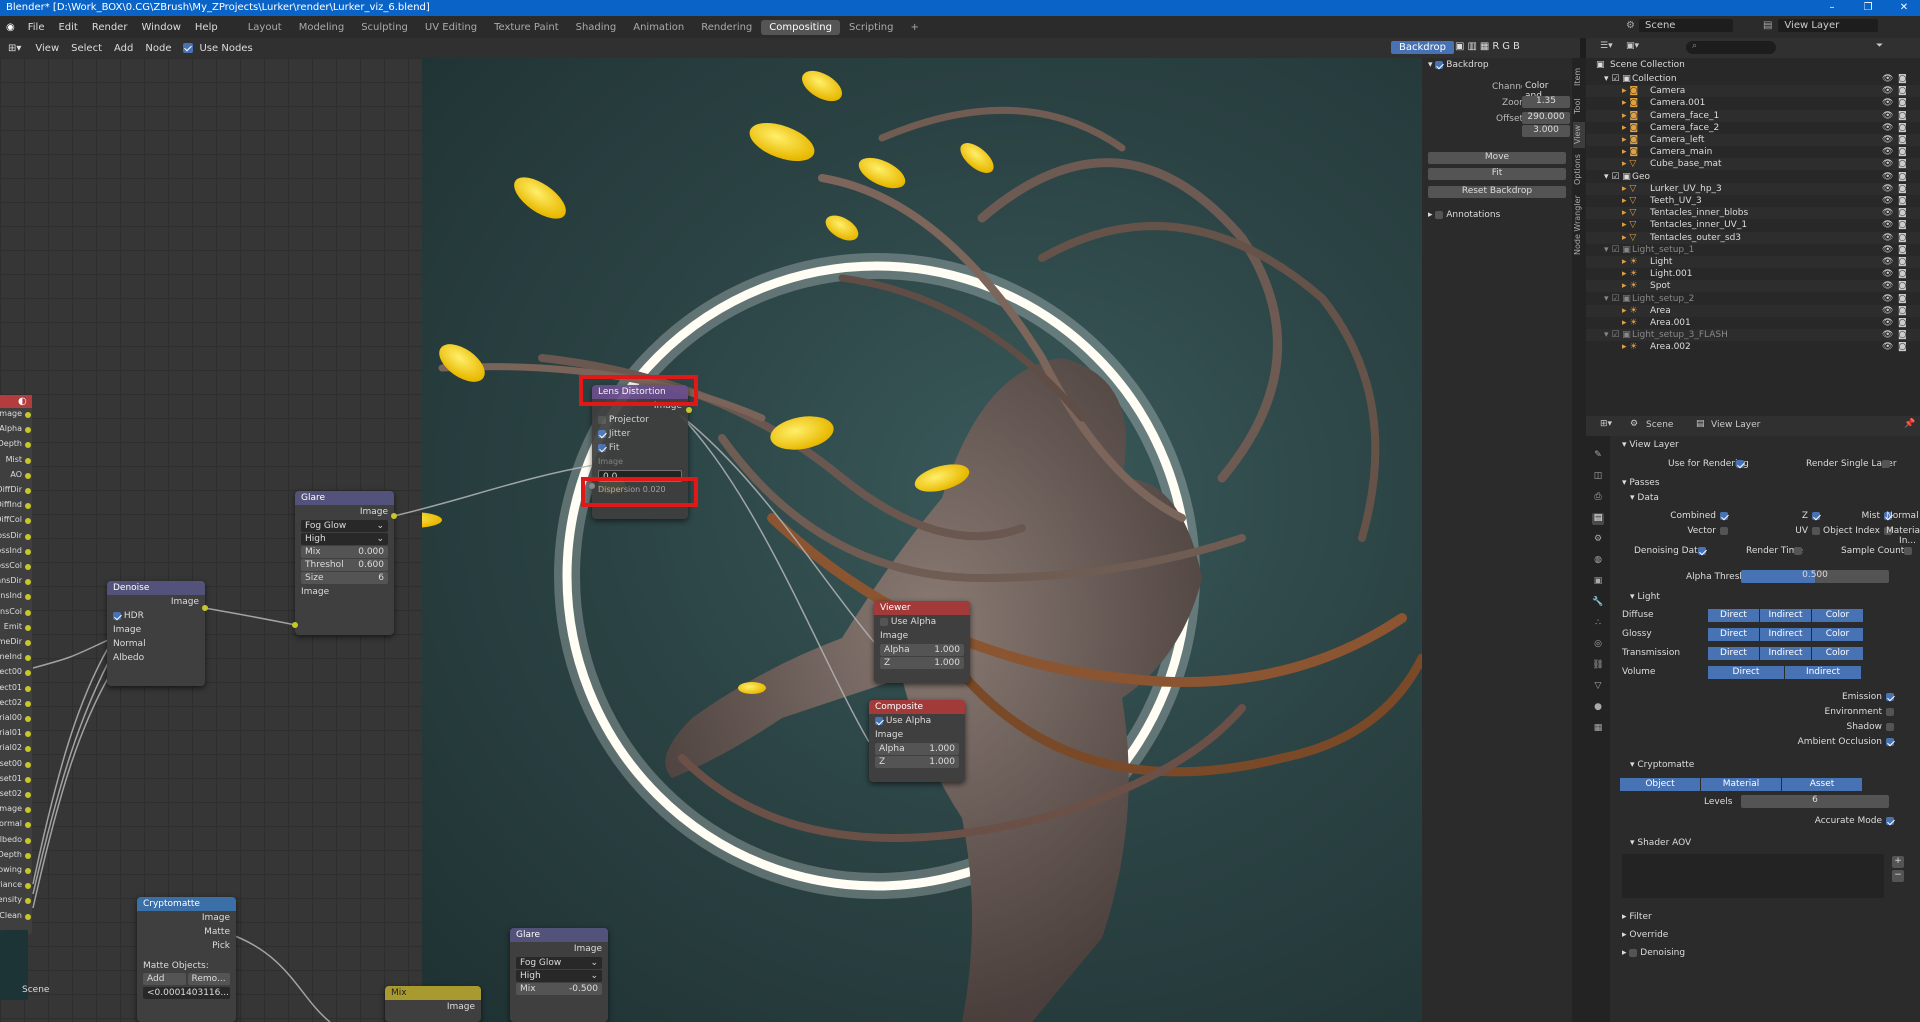 The width and height of the screenshot is (1920, 1022). I want to click on projector-option: Projector, so click(640, 420).